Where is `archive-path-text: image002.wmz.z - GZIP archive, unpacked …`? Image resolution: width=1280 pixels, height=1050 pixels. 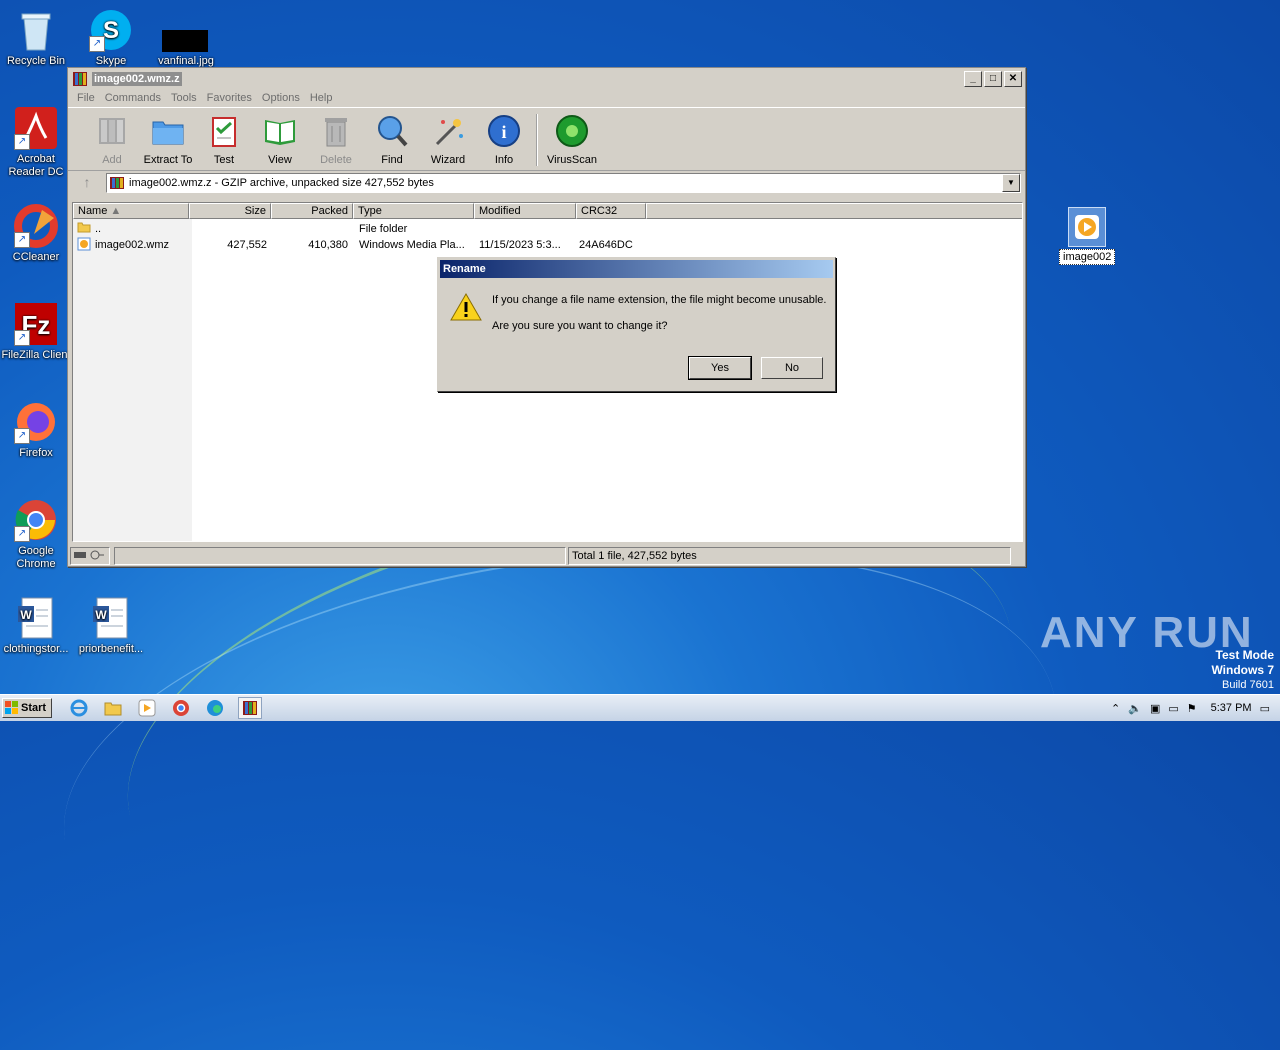 archive-path-text: image002.wmz.z - GZIP archive, unpacked … is located at coordinates (281, 183).